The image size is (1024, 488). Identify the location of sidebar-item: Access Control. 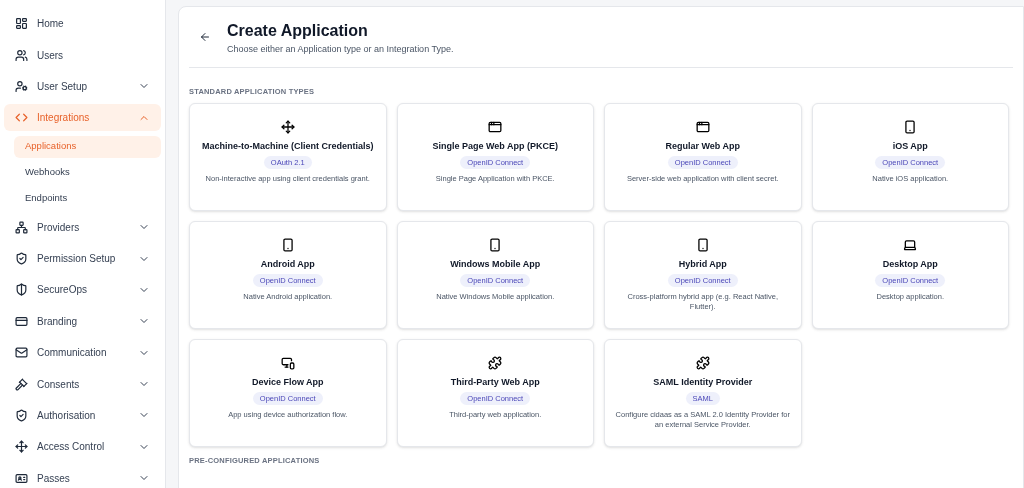
(82, 447).